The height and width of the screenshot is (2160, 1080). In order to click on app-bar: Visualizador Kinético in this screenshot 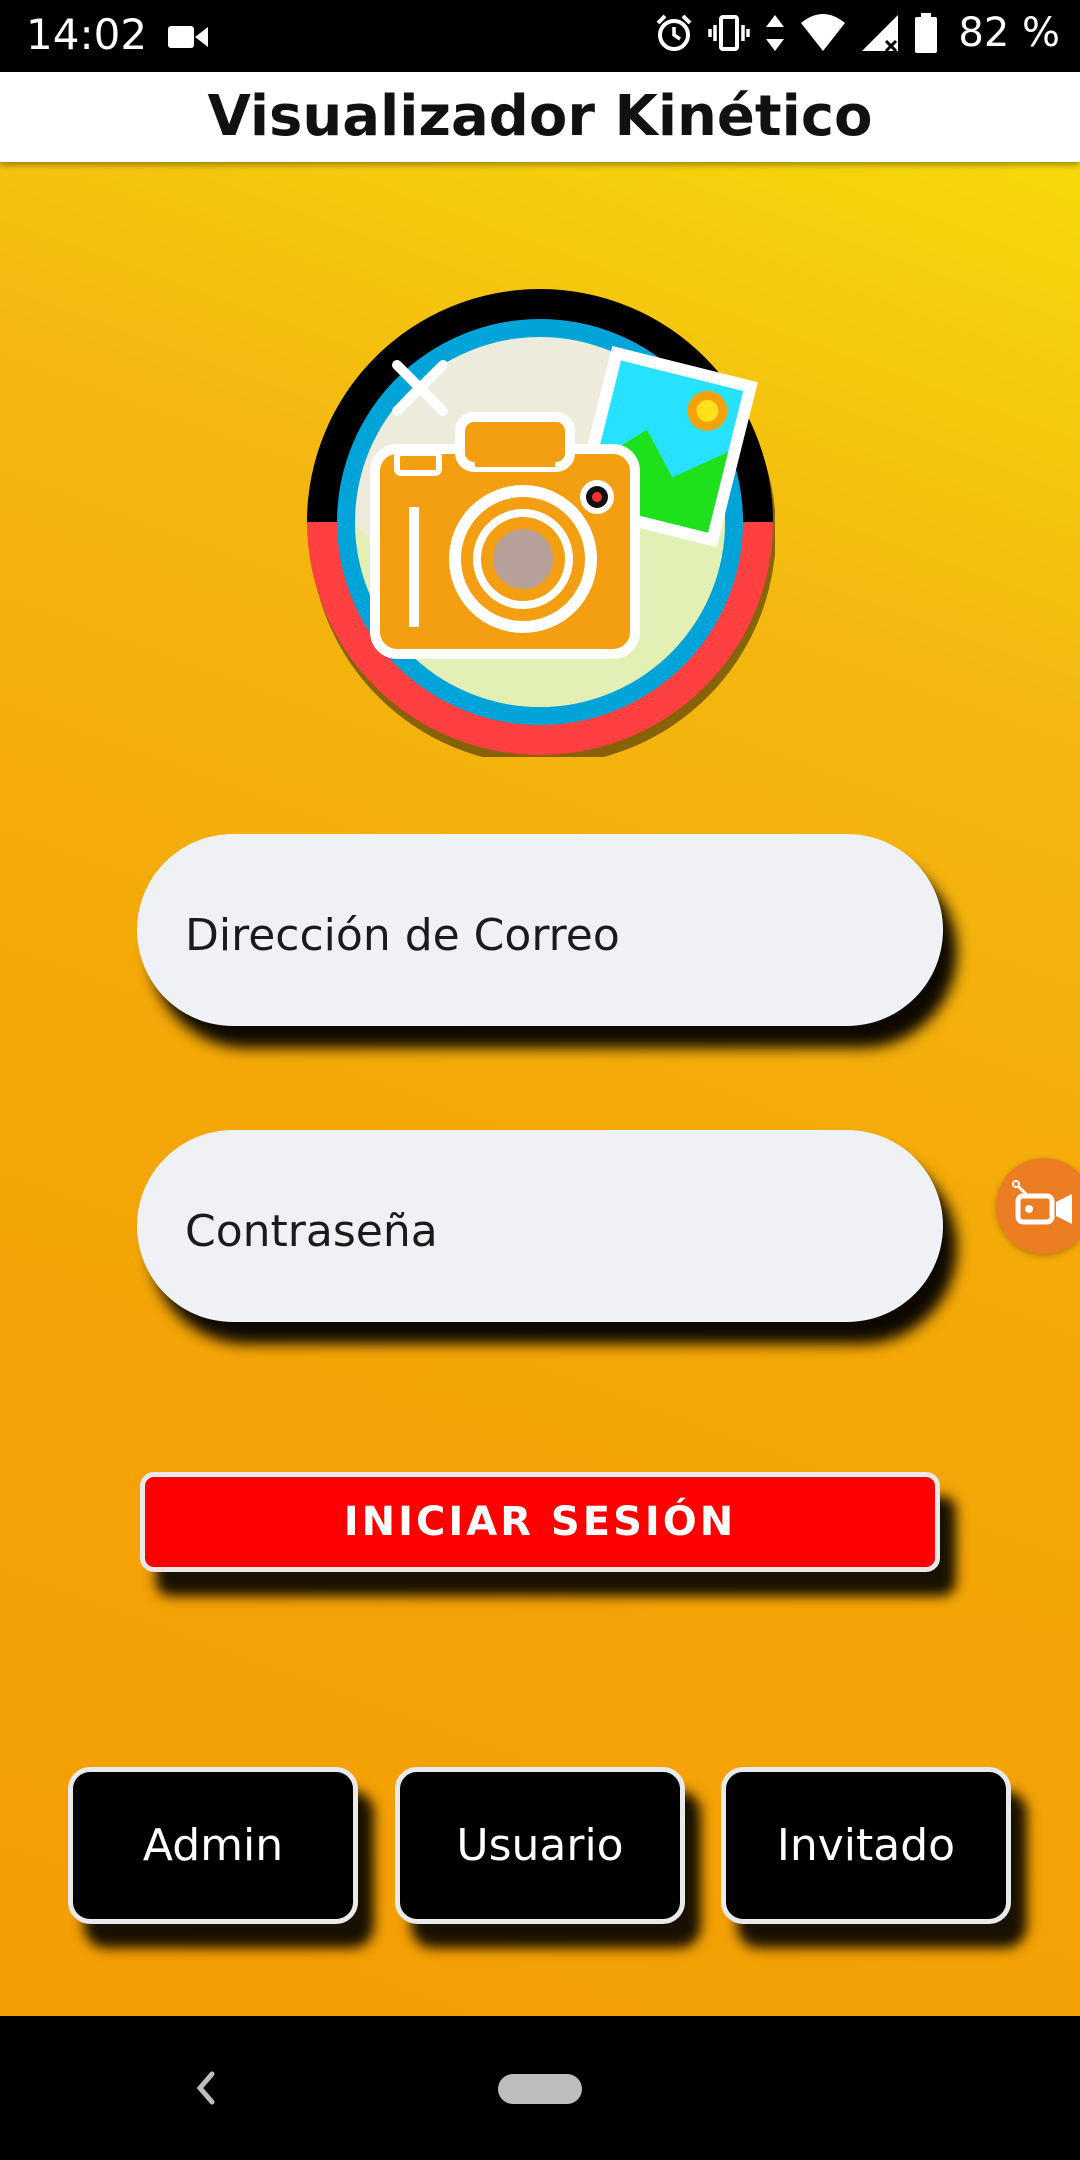, I will do `click(540, 117)`.